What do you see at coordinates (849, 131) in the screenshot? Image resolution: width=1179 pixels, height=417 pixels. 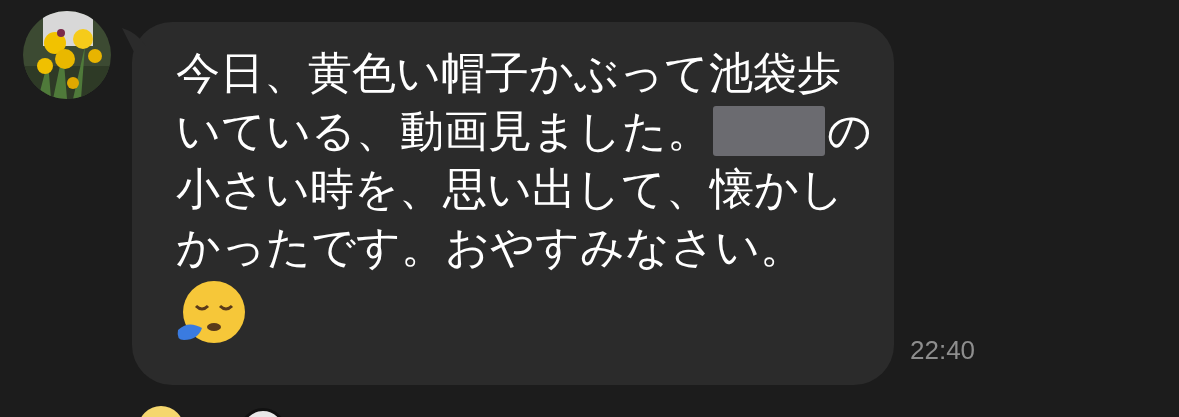 I see `message-text: の` at bounding box center [849, 131].